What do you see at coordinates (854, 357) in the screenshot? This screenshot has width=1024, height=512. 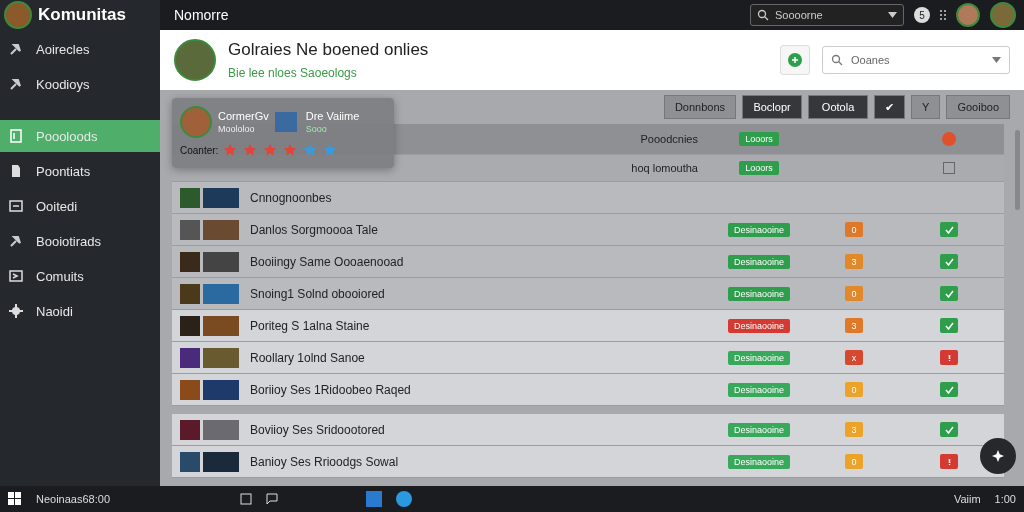 I see `count-badge: x` at bounding box center [854, 357].